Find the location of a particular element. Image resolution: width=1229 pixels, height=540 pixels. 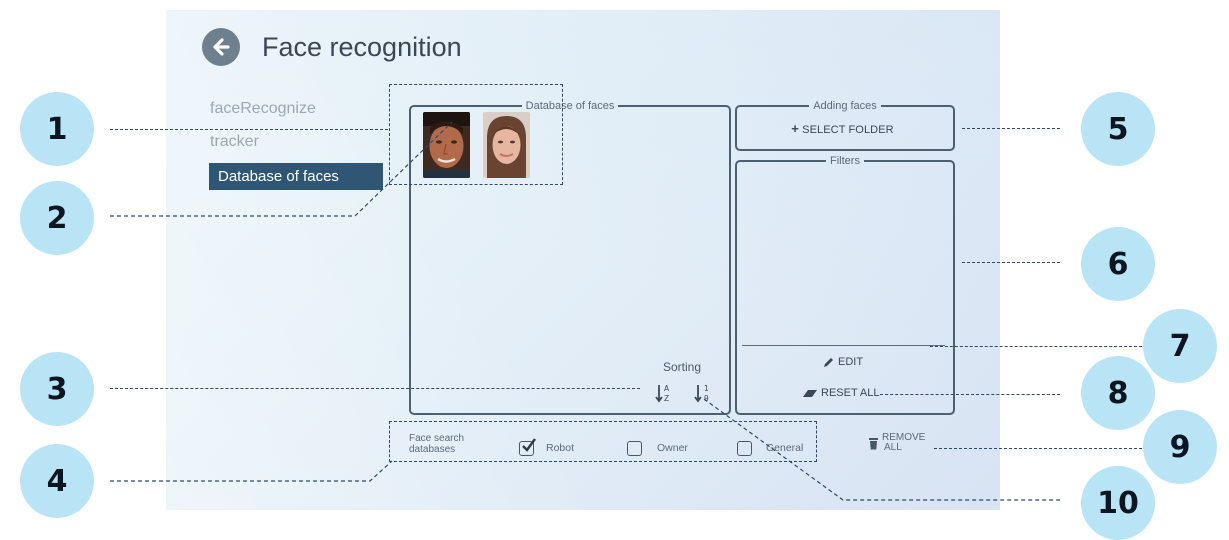

callout-3: 3 is located at coordinates (57, 389).